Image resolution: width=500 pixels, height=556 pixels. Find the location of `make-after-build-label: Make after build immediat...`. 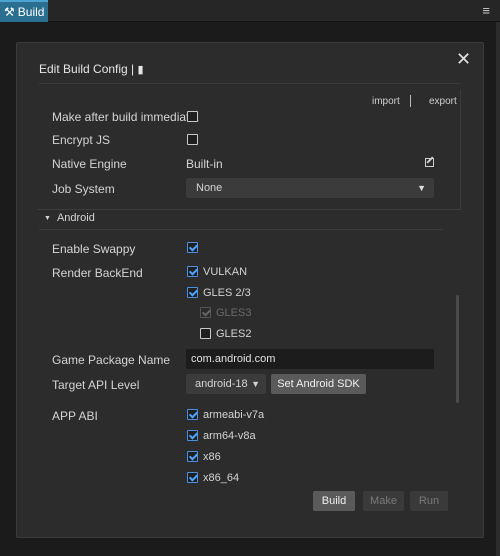

make-after-build-label: Make after build immediat... is located at coordinates (126, 117).